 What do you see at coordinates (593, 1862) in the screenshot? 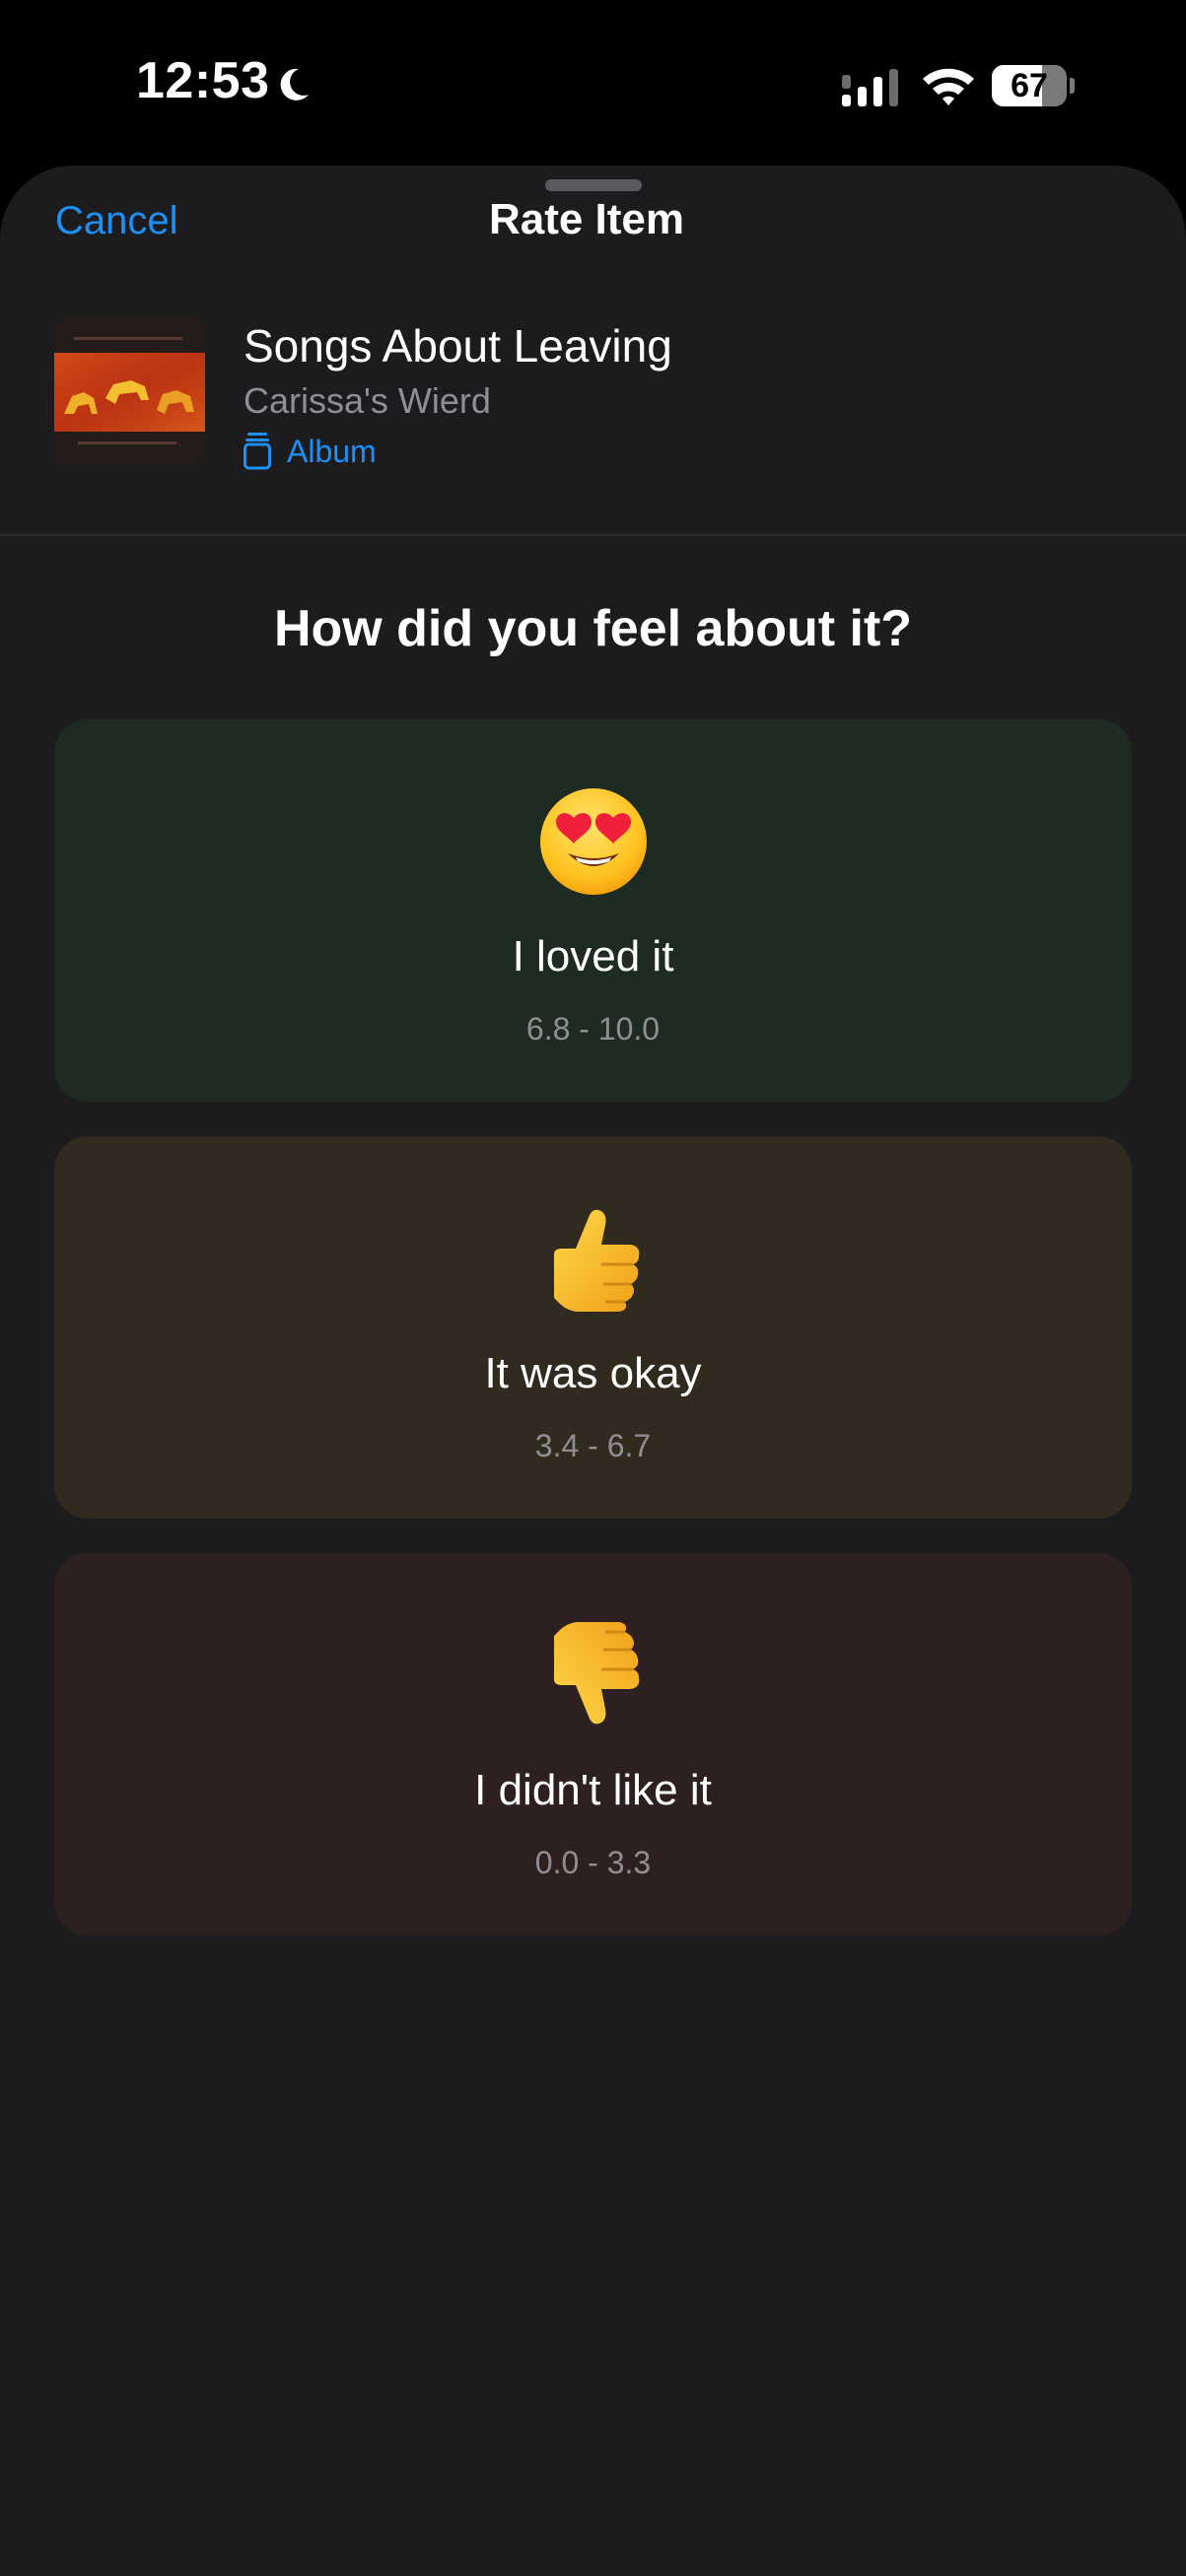
I see `option-range: 0.0 - 3.3` at bounding box center [593, 1862].